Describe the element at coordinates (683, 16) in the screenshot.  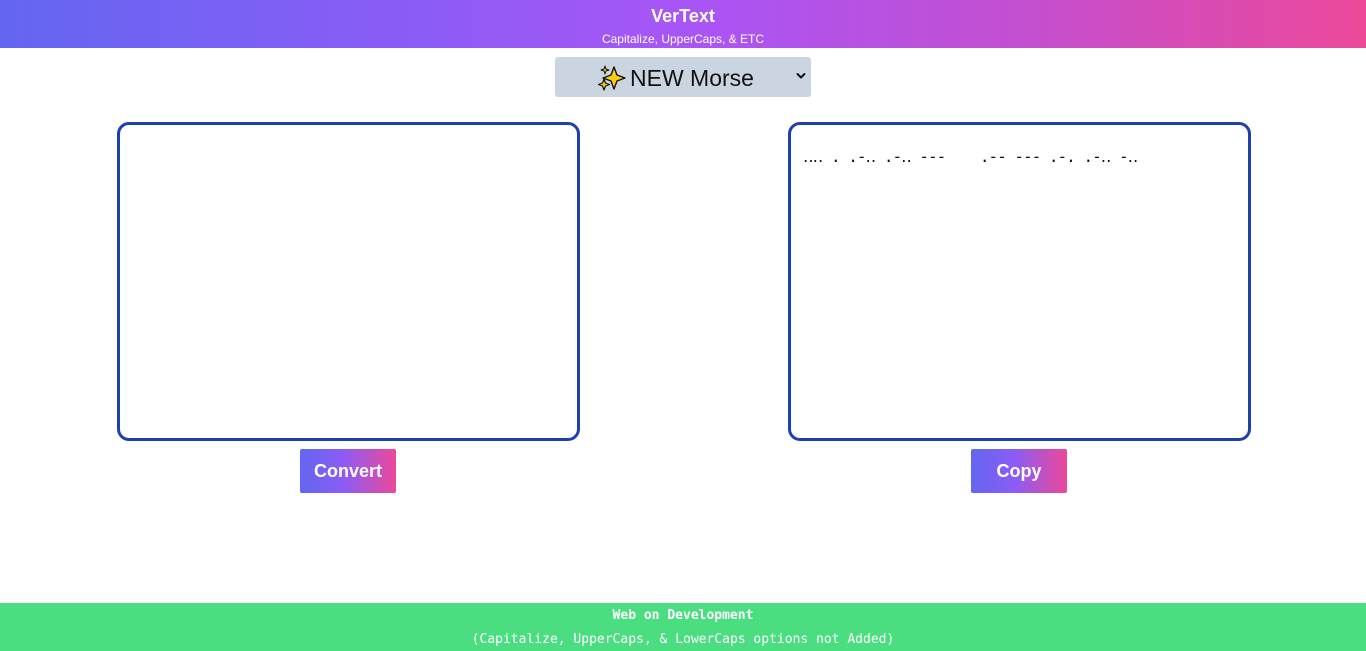
I see `app-title: VerText` at that location.